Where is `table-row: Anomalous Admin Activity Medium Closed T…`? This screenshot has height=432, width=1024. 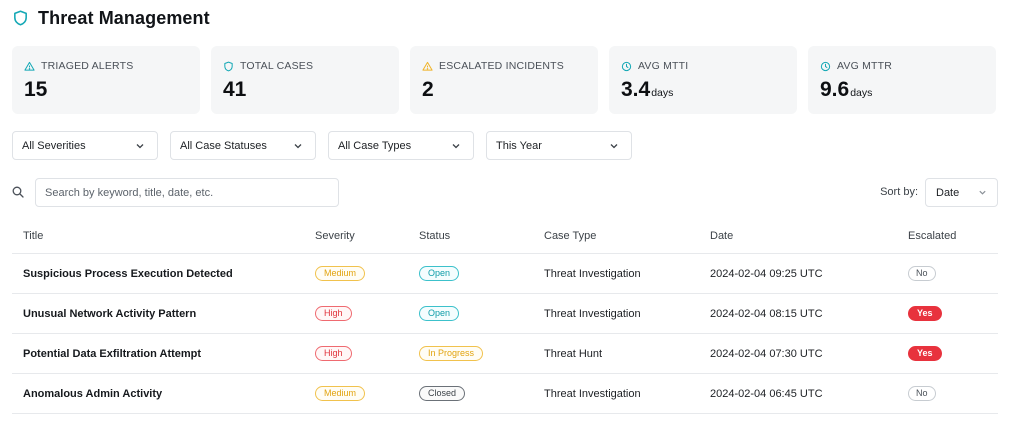
table-row: Anomalous Admin Activity Medium Closed T… is located at coordinates (505, 394).